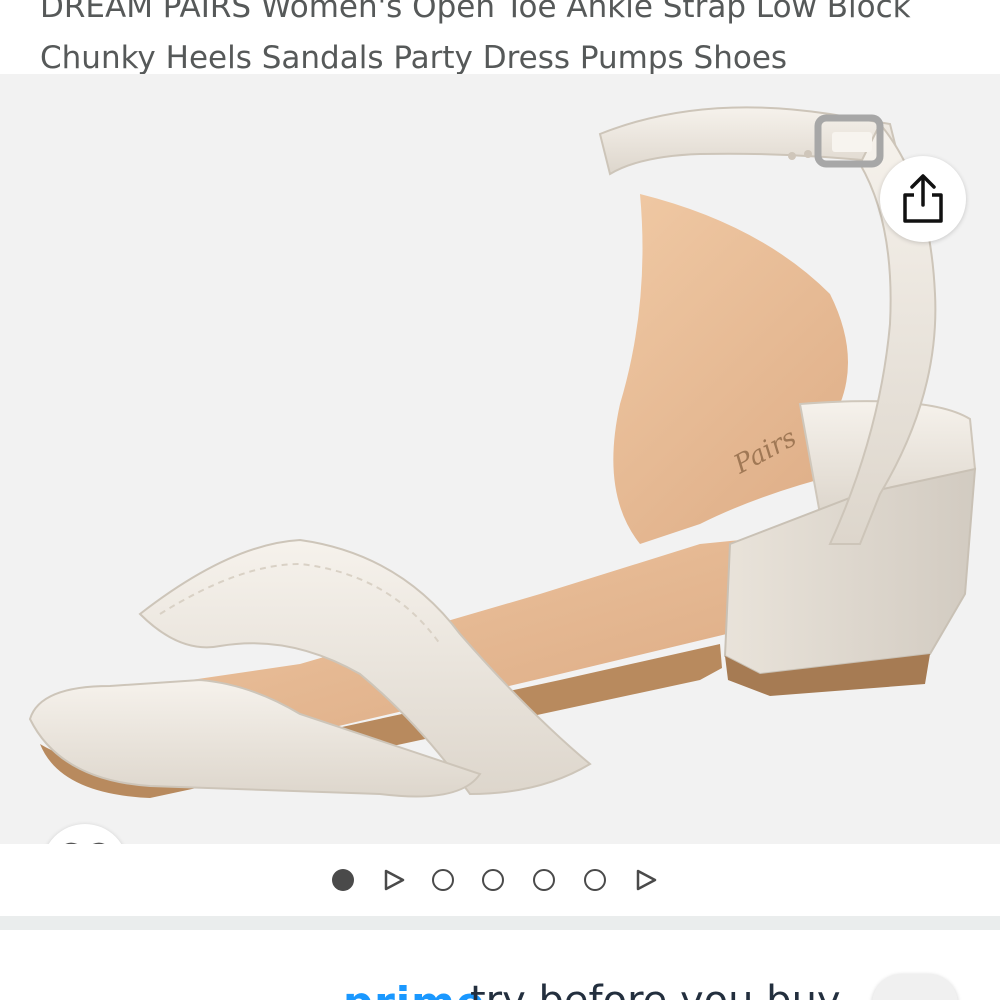 This screenshot has width=1000, height=1000. Describe the element at coordinates (414, 989) in the screenshot. I see `prime-logo: prime` at that location.